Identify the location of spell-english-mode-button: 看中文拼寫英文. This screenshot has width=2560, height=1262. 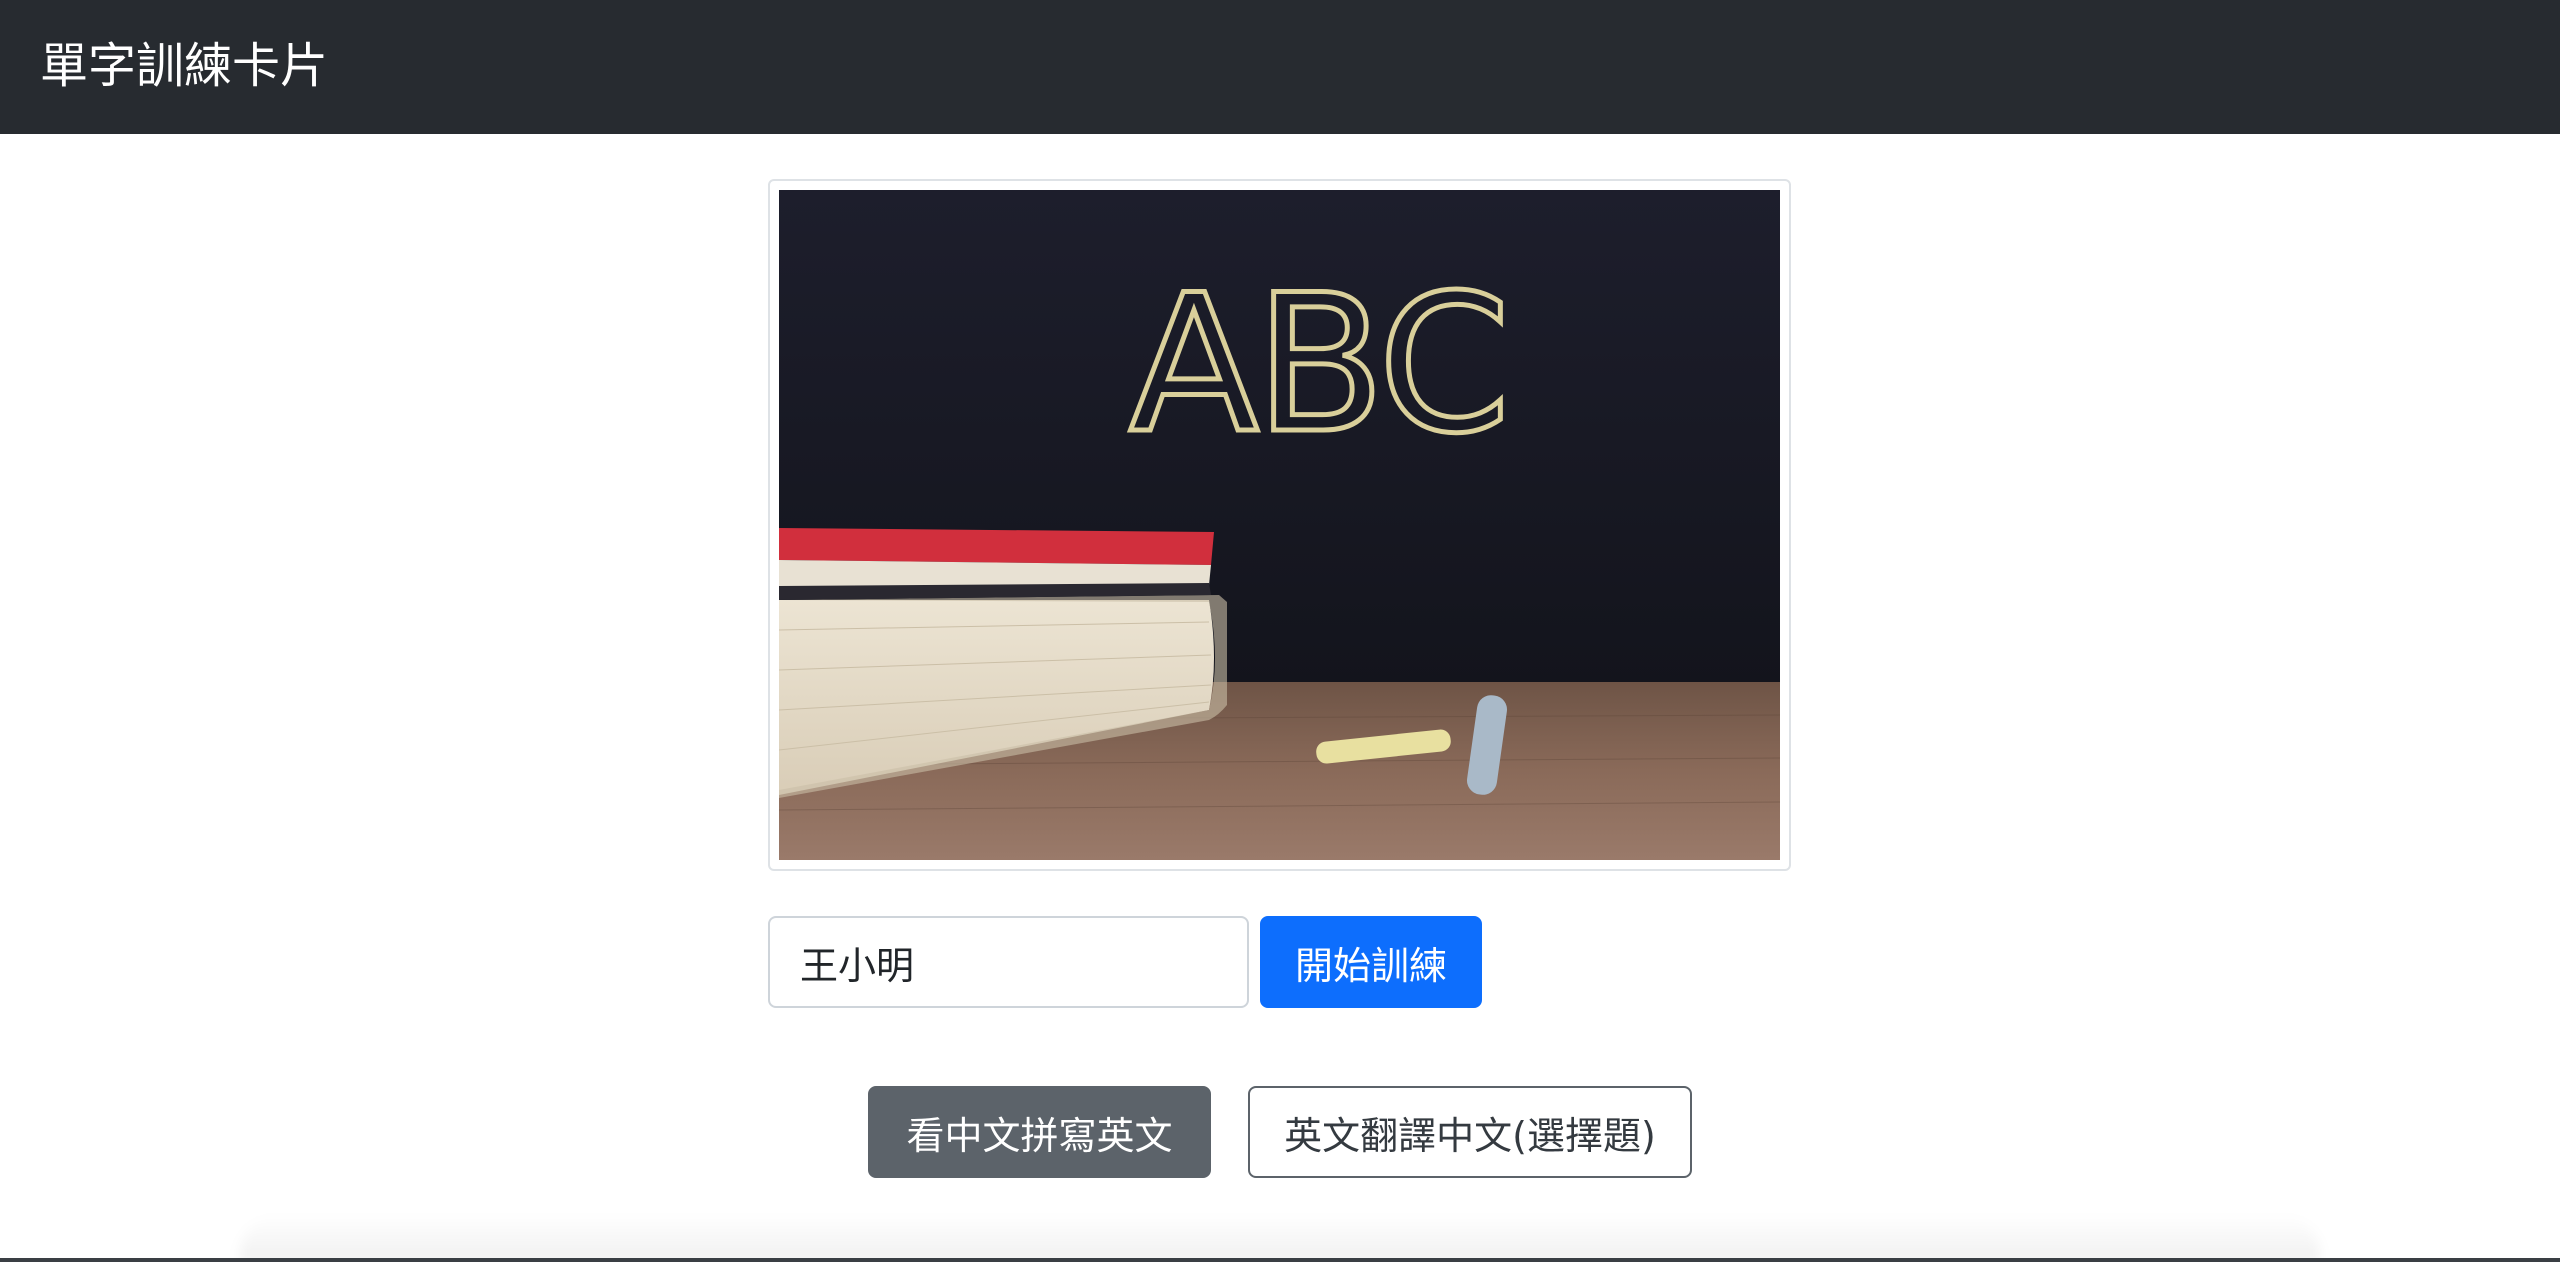
(1039, 1132).